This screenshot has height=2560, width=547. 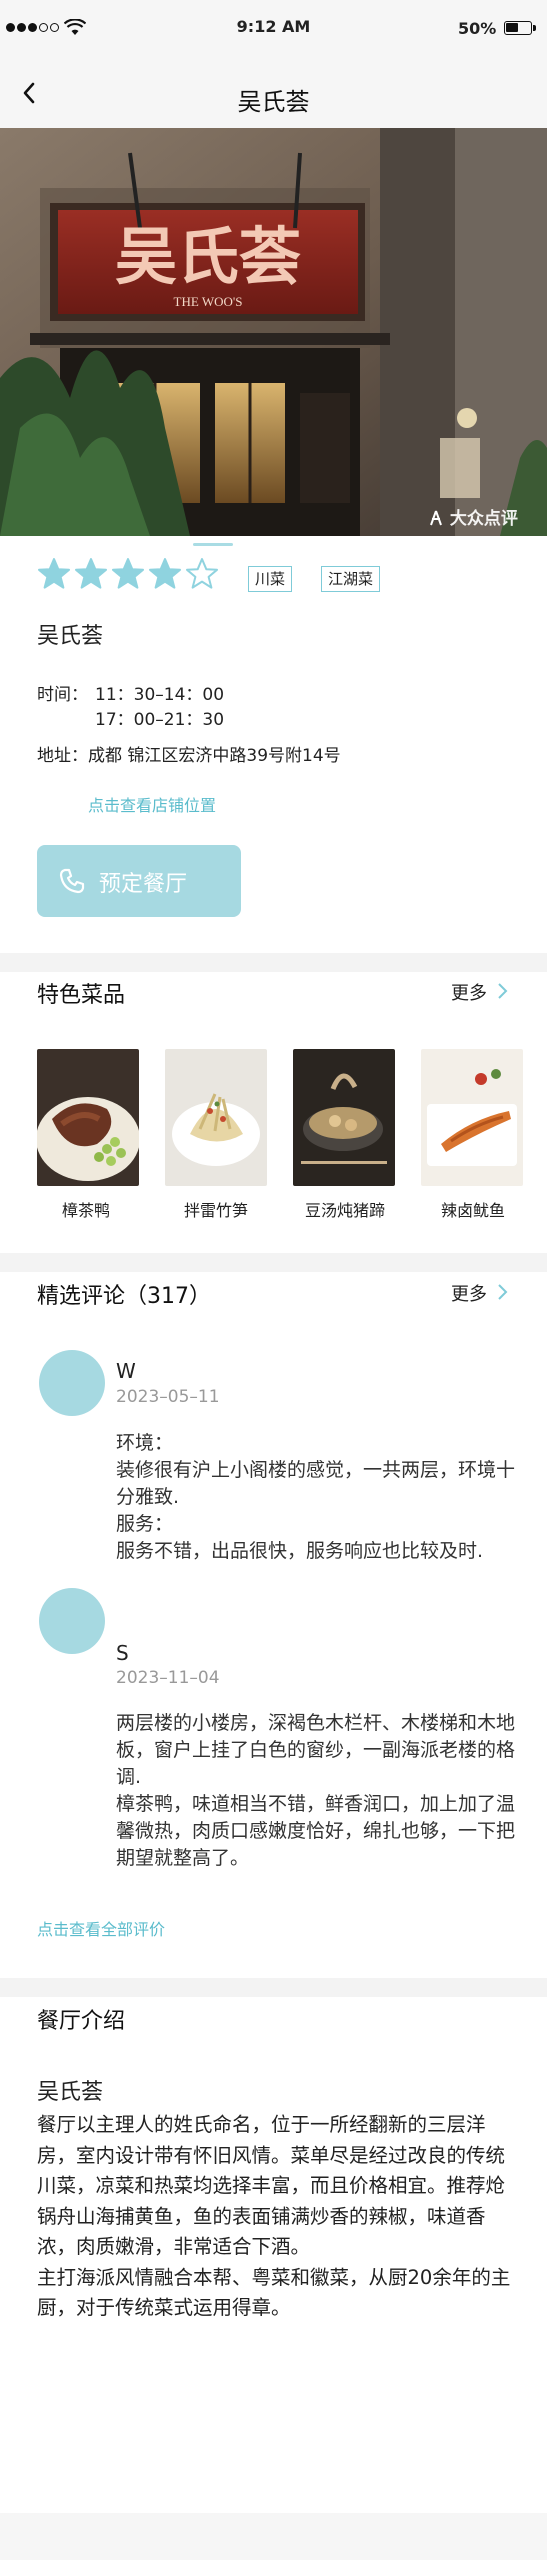 I want to click on dish-name: 拌雷竹笋, so click(x=215, y=1210).